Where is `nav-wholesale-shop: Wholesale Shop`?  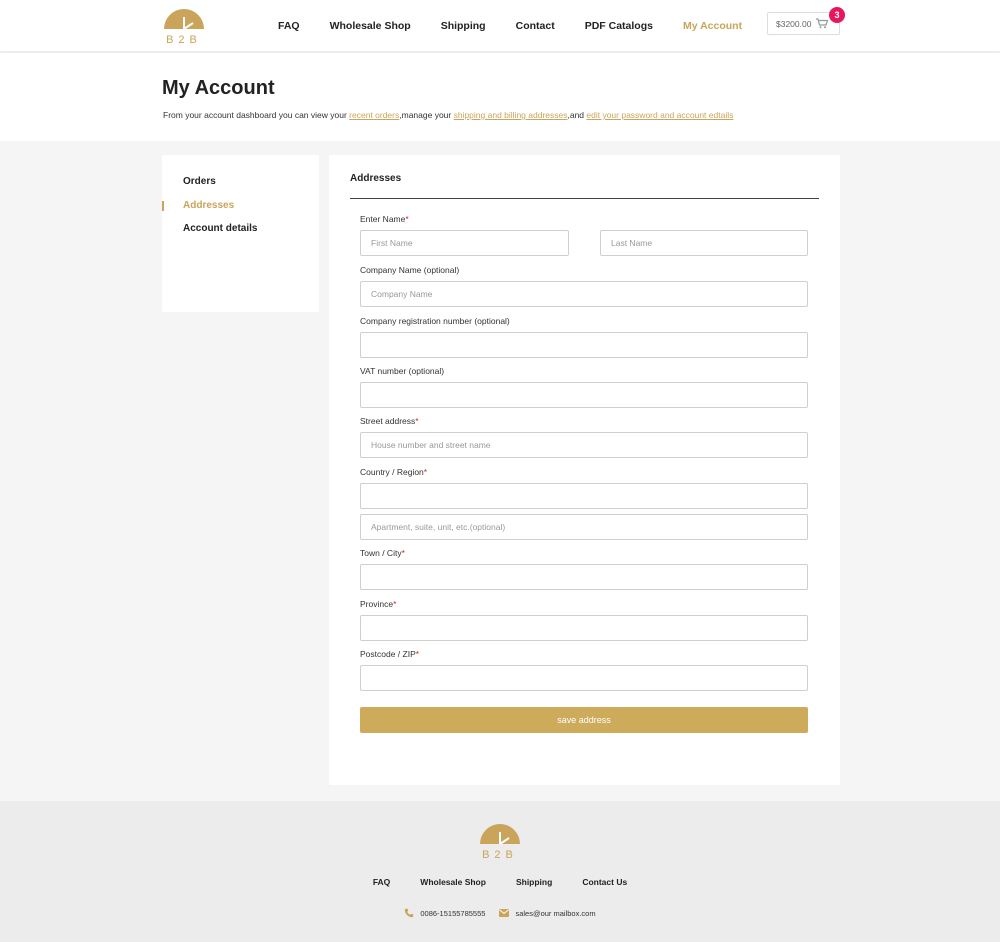 nav-wholesale-shop: Wholesale Shop is located at coordinates (370, 26).